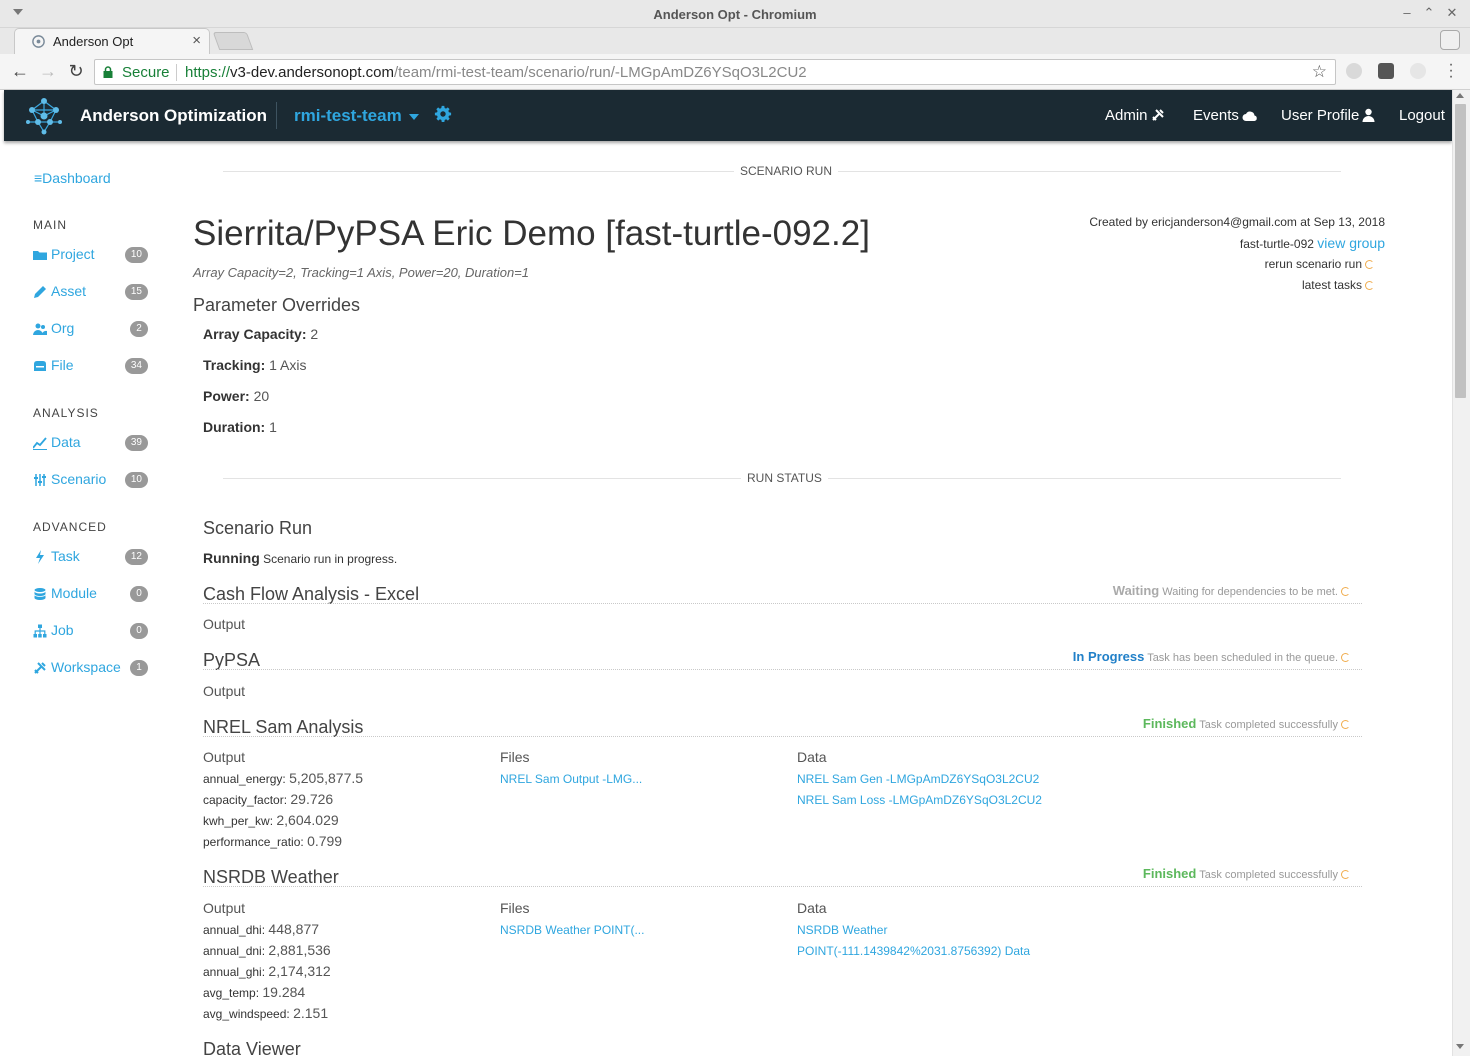 Image resolution: width=1470 pixels, height=1060 pixels. What do you see at coordinates (1225, 115) in the screenshot?
I see `events-link: Events` at bounding box center [1225, 115].